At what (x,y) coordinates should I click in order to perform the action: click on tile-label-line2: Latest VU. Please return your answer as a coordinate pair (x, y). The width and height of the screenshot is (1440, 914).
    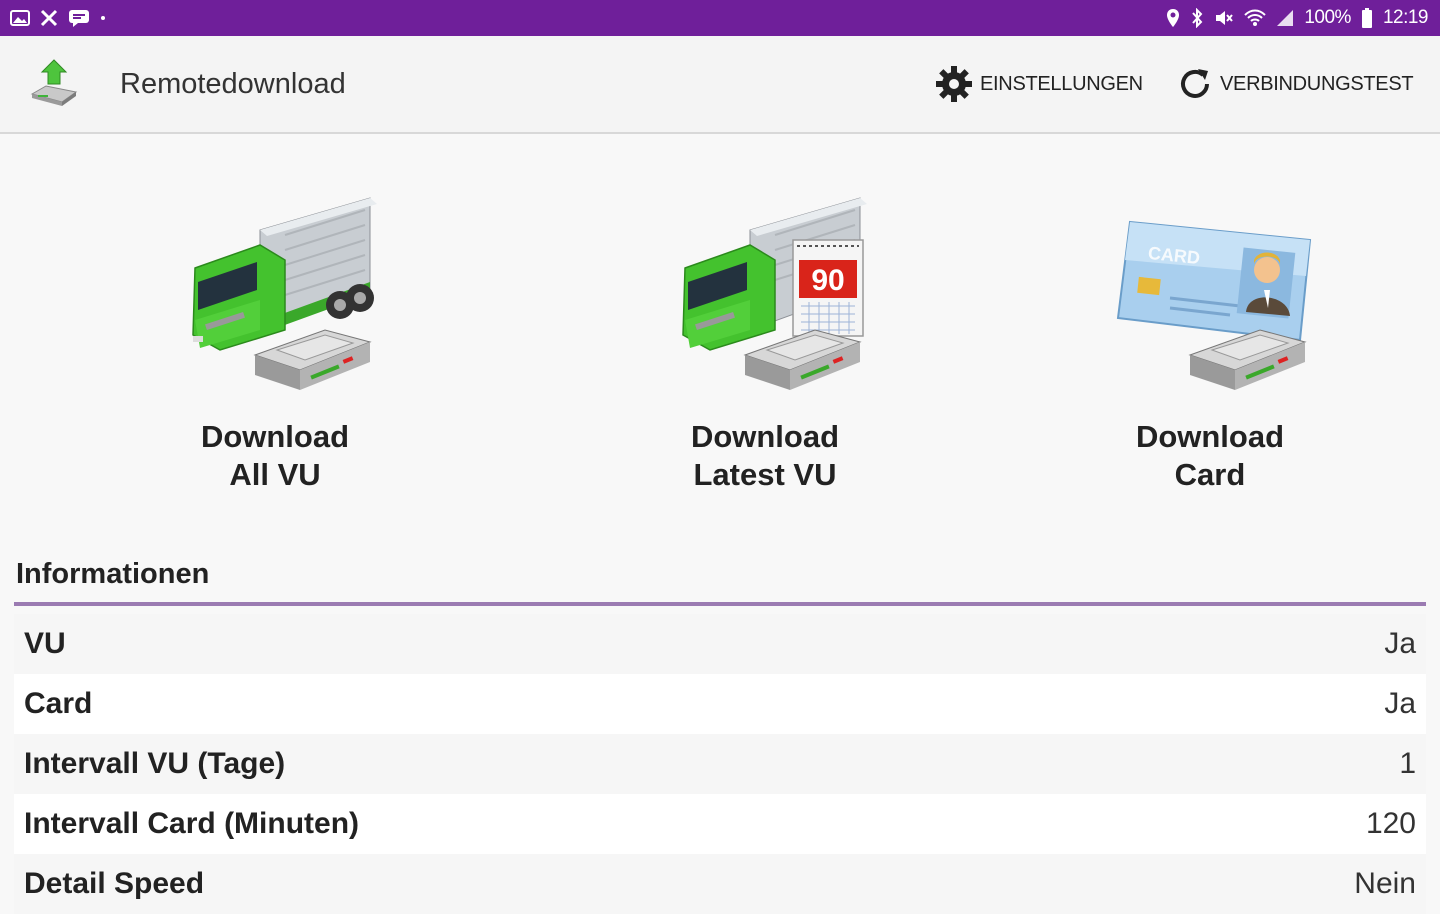
    Looking at the image, I should click on (765, 474).